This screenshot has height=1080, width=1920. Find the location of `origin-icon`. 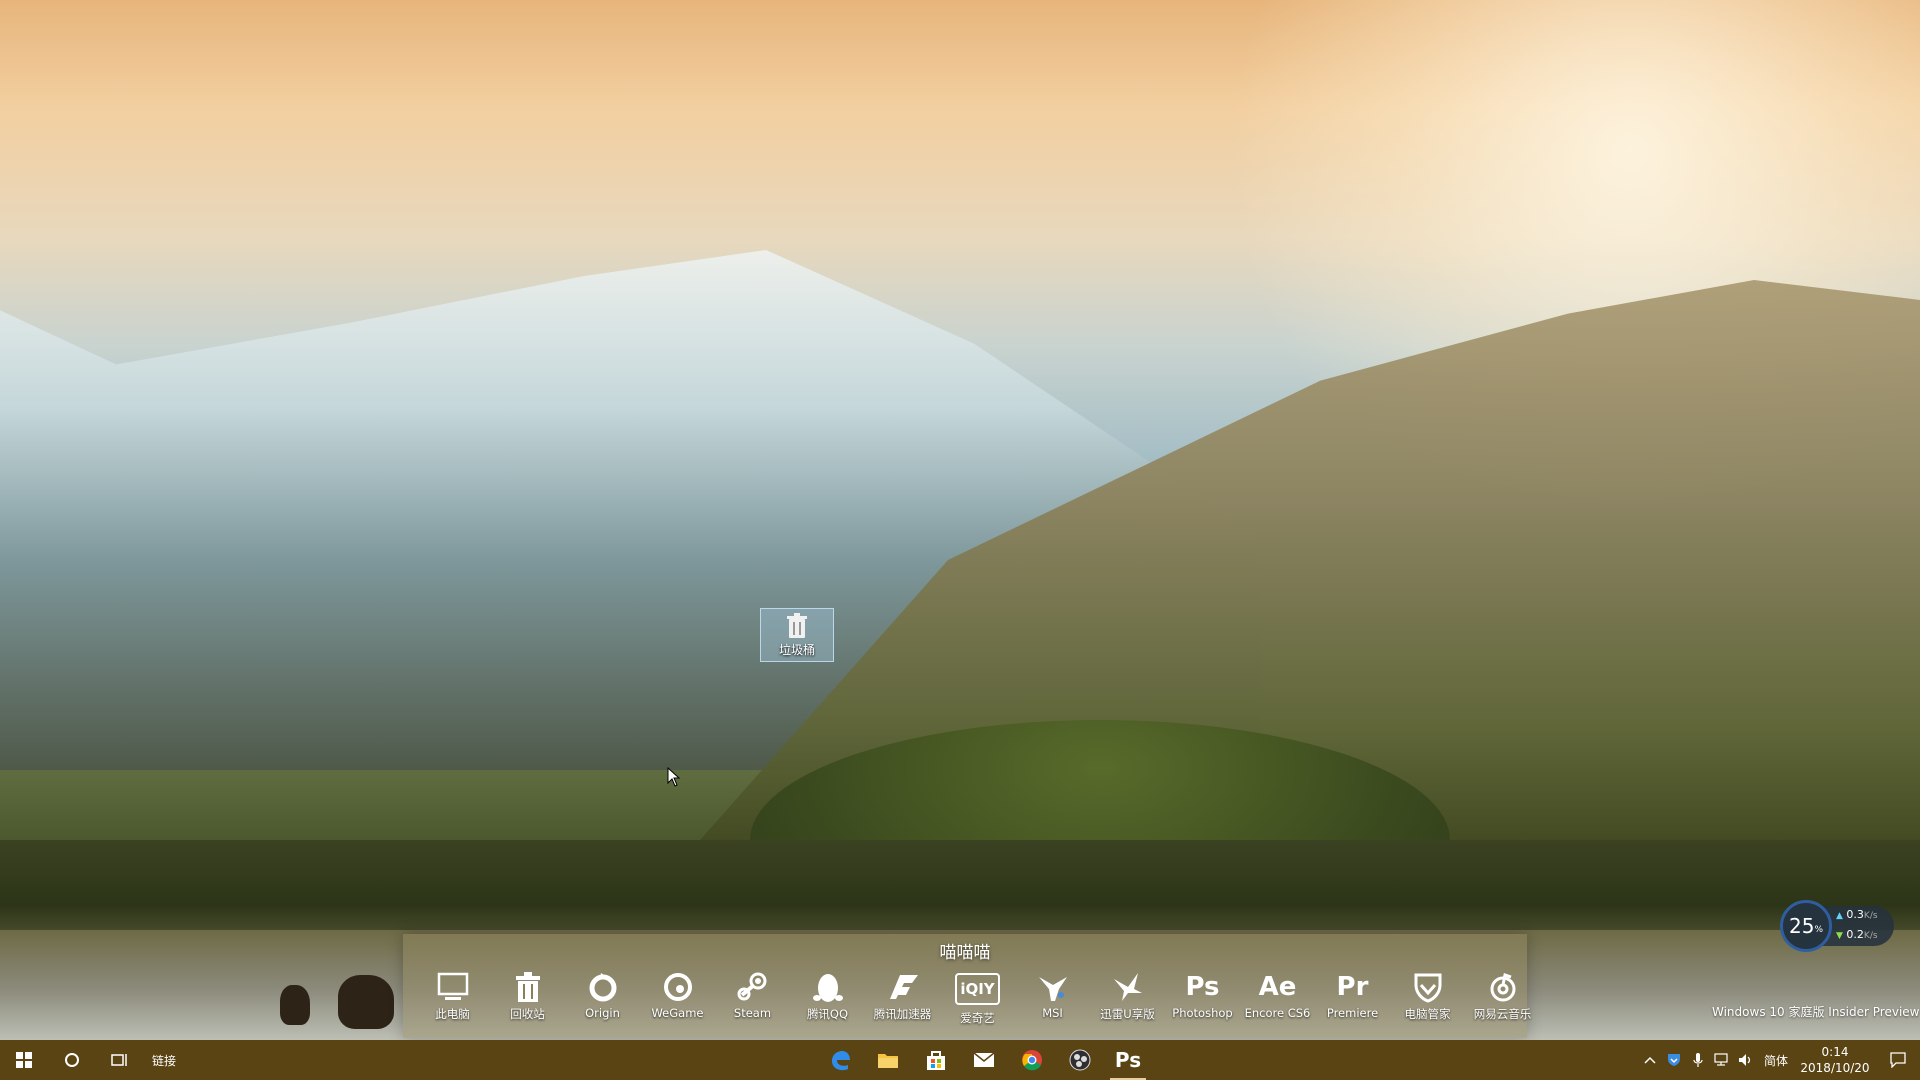

origin-icon is located at coordinates (603, 987).